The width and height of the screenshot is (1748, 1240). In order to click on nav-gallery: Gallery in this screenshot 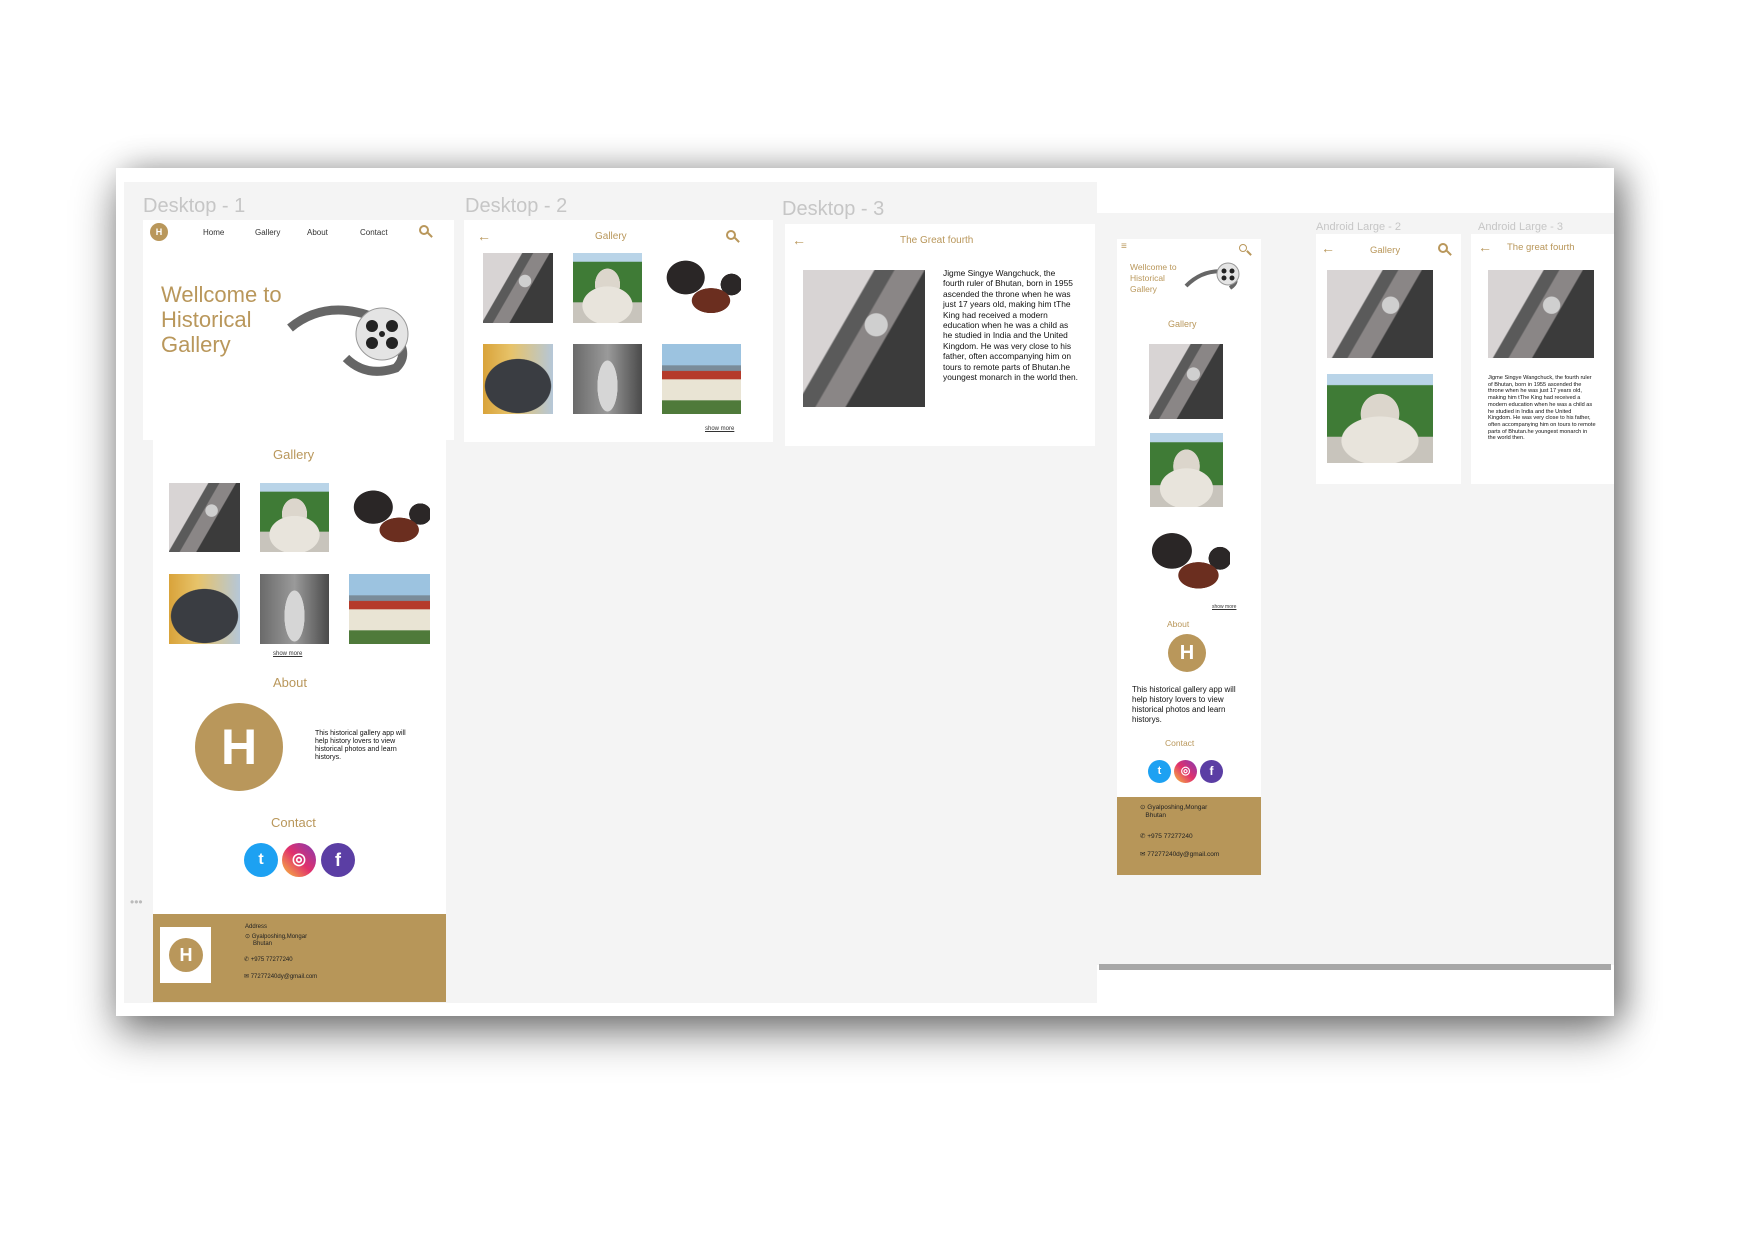, I will do `click(267, 232)`.